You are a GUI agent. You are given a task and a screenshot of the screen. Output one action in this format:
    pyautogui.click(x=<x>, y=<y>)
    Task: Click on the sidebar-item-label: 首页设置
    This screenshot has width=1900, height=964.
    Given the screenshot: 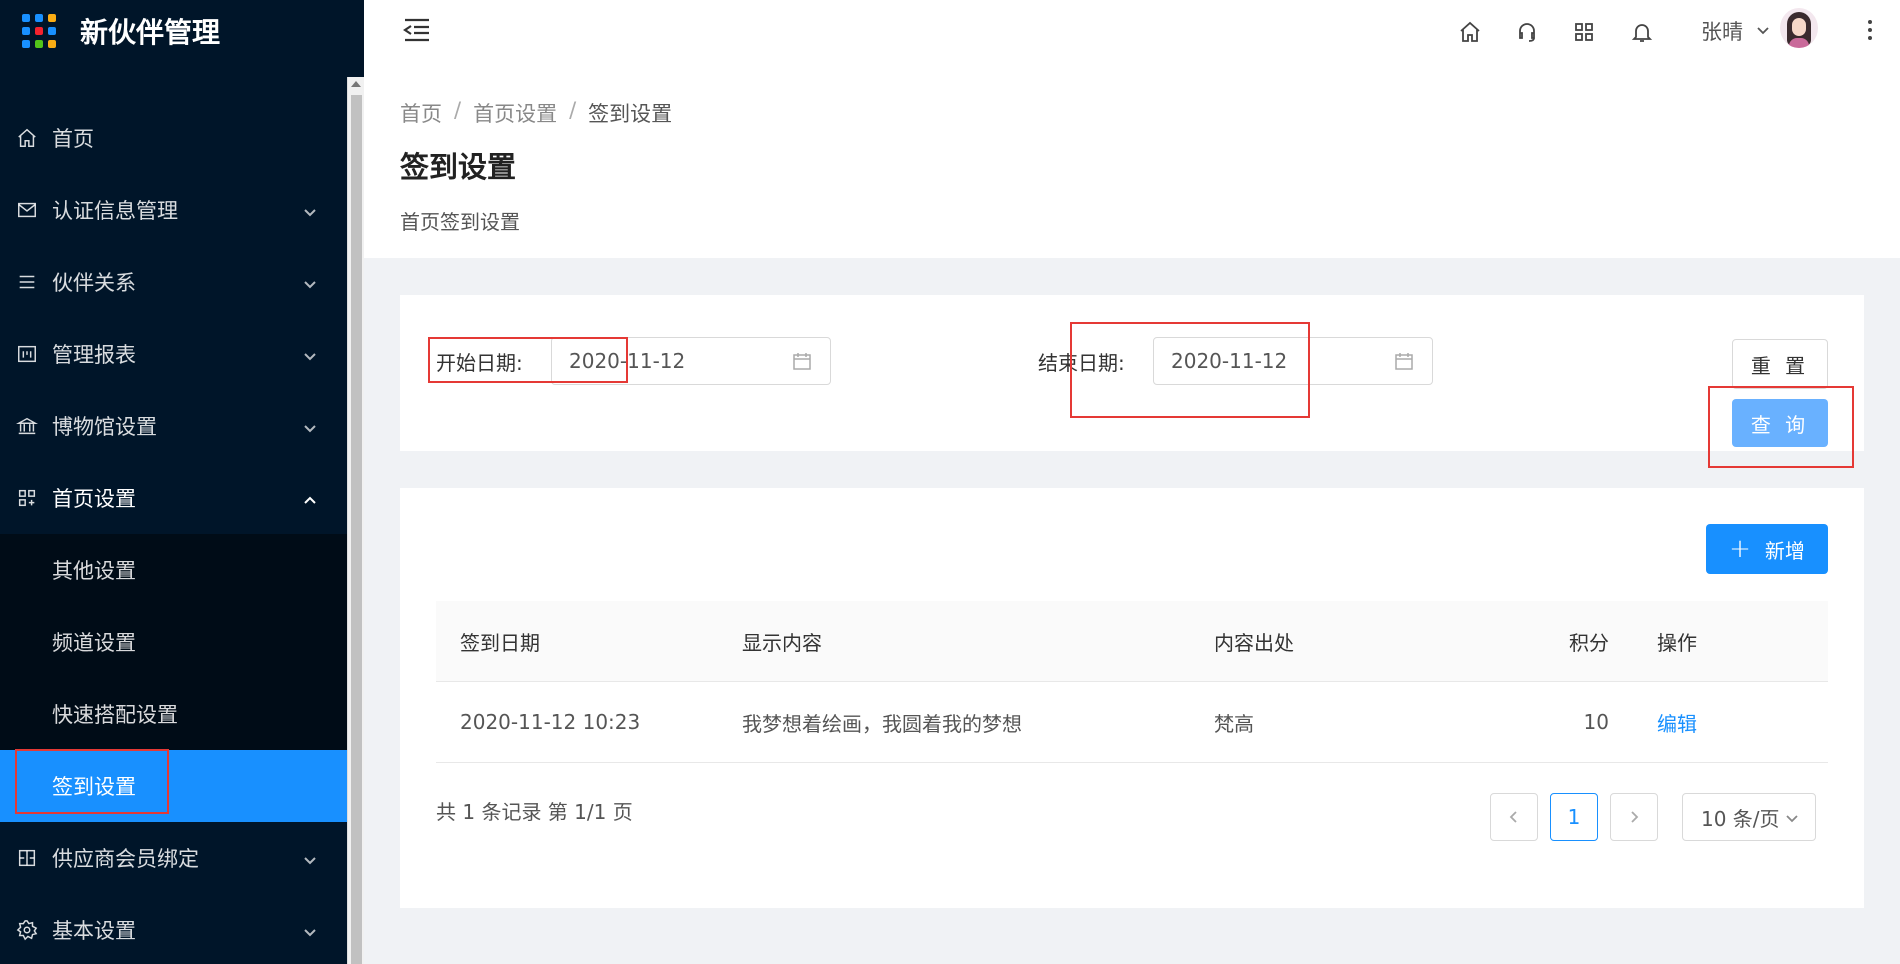 What is the action you would take?
    pyautogui.click(x=94, y=499)
    